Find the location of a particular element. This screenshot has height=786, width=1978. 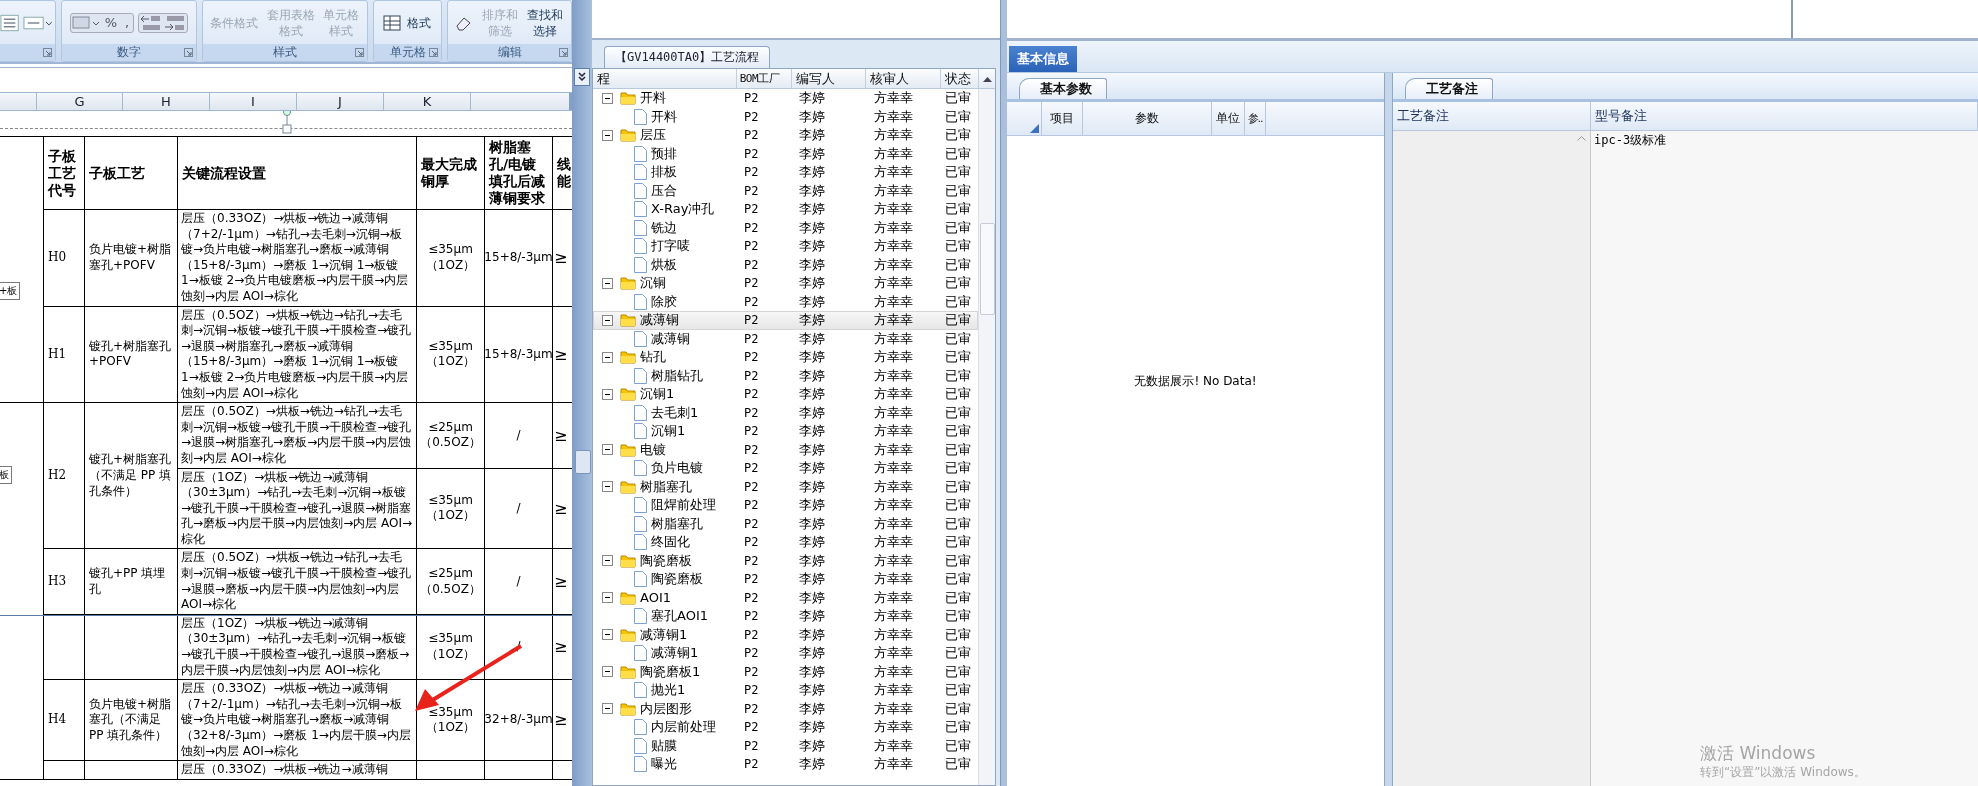

tree-row: AOI1 P2 李婷 方幸幸 已审 is located at coordinates (785, 597).